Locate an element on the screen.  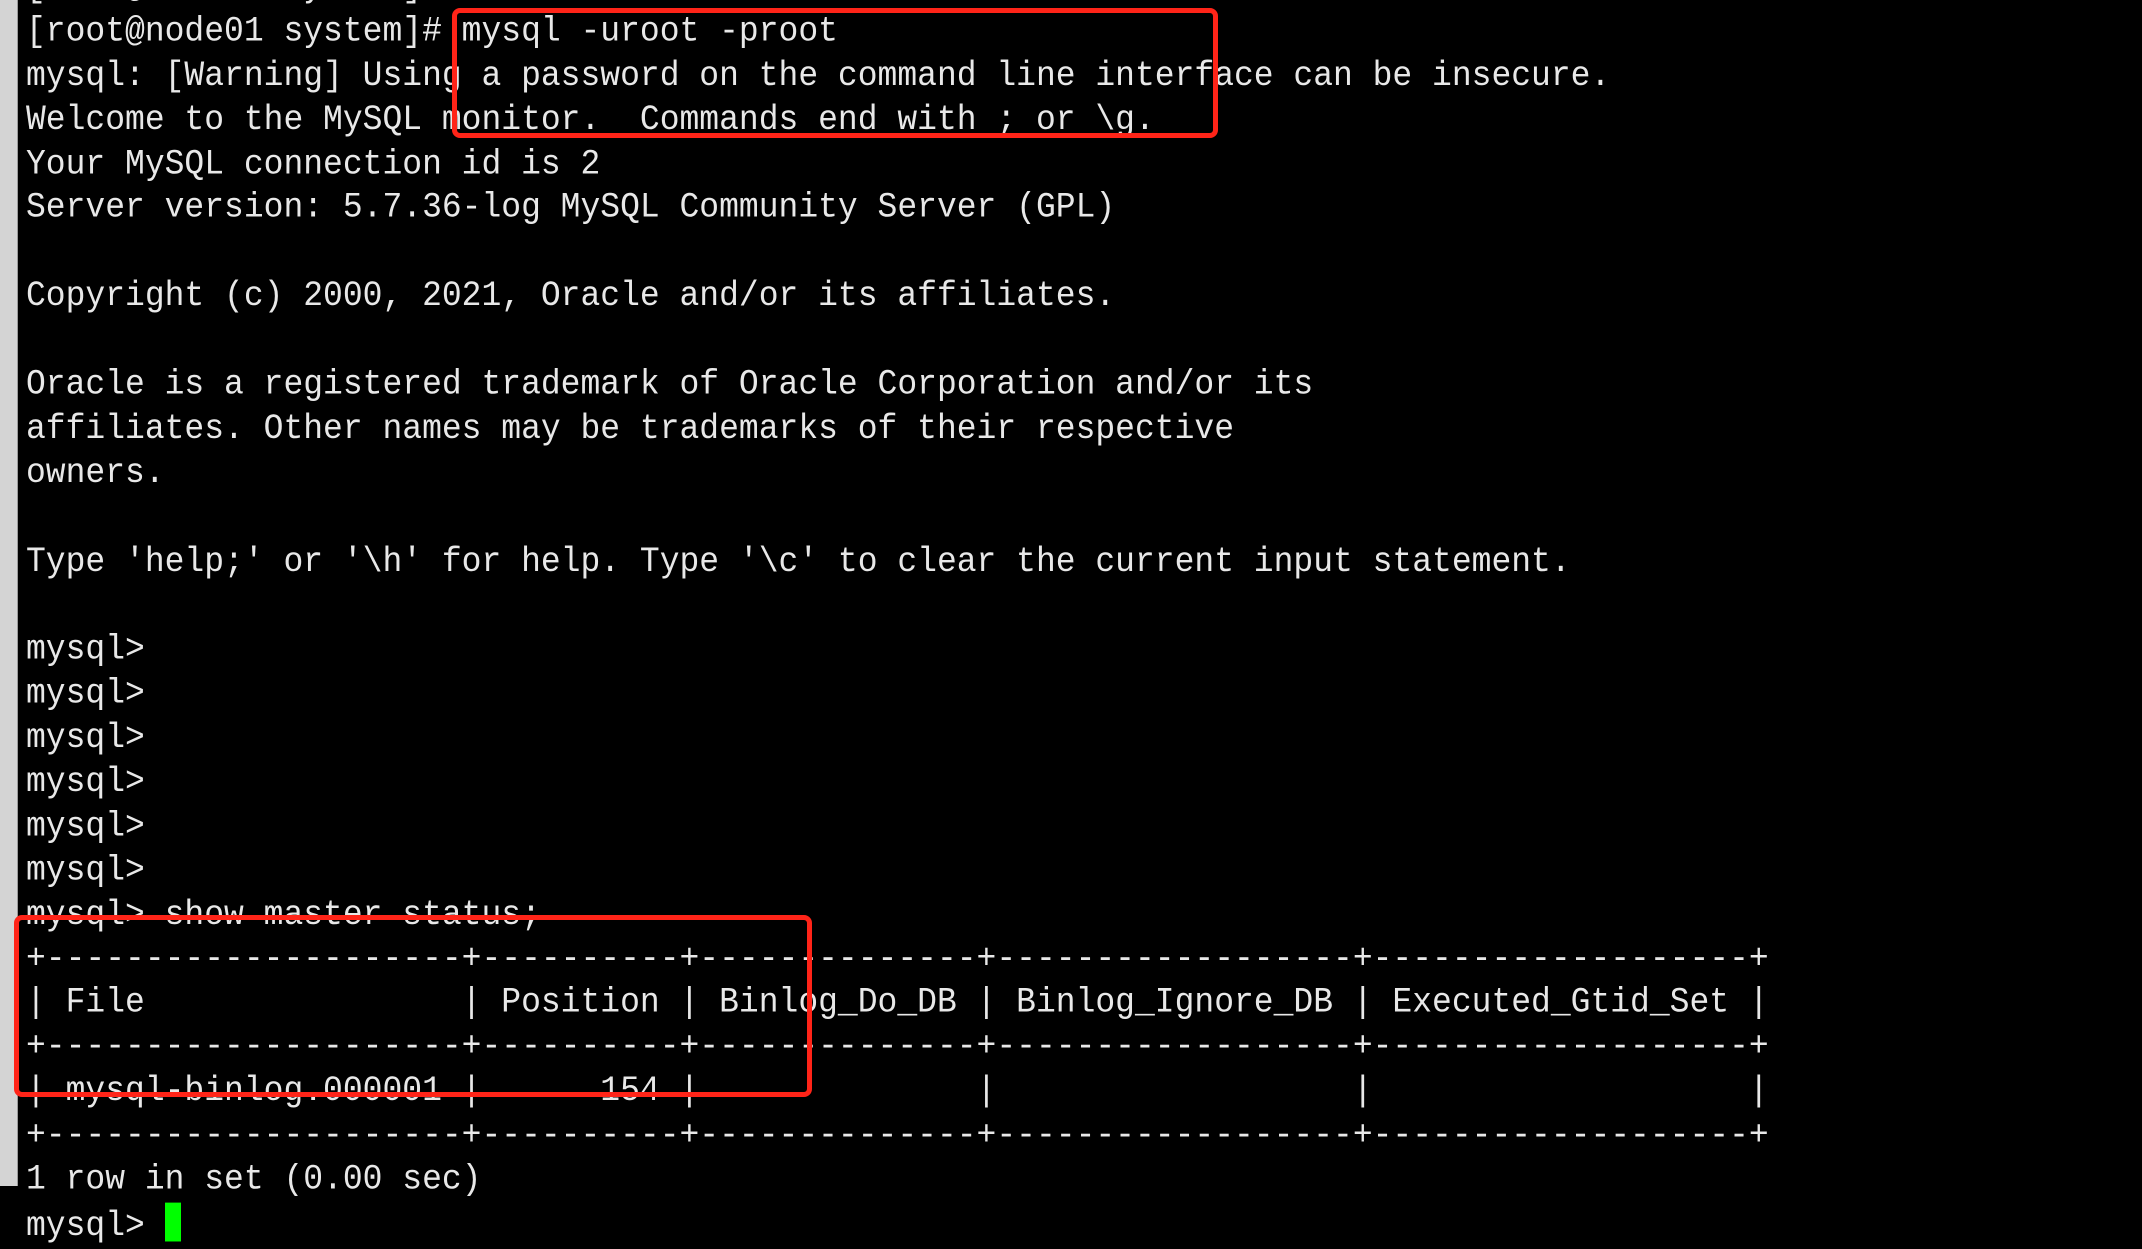
terminal-prompt-line: mysql> is located at coordinates (897, 1224).